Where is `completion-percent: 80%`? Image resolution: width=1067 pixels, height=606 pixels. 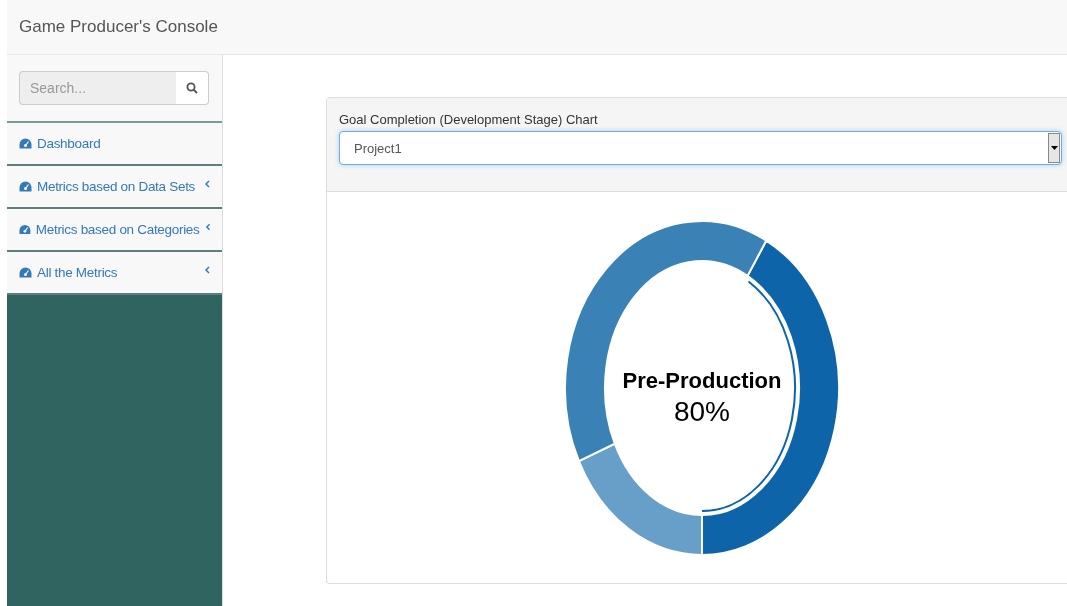
completion-percent: 80% is located at coordinates (701, 411).